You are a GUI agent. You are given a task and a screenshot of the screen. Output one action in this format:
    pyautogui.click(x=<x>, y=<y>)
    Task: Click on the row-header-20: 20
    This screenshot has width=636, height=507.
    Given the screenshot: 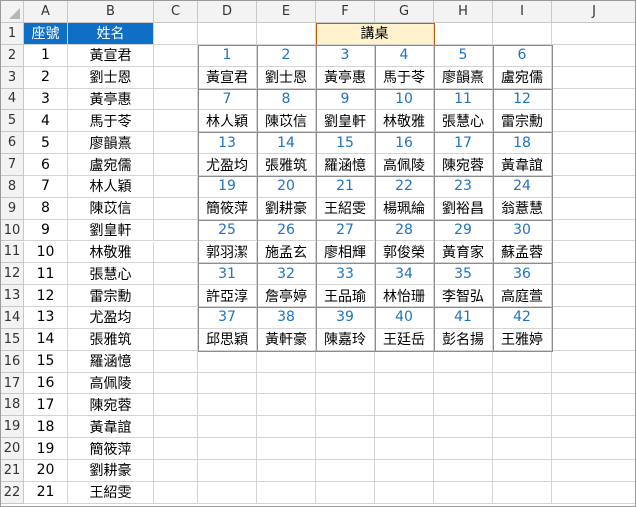 What is the action you would take?
    pyautogui.click(x=12, y=449)
    